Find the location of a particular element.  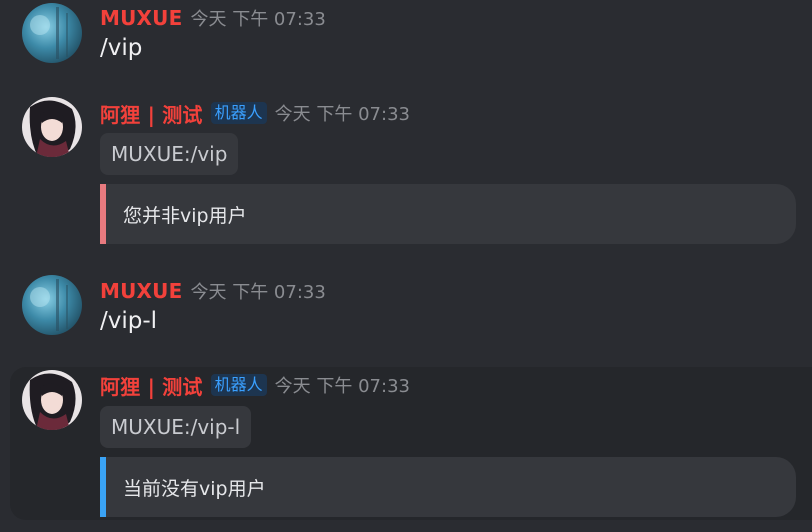

reply-card: 当前没有vip用户 is located at coordinates (448, 487).